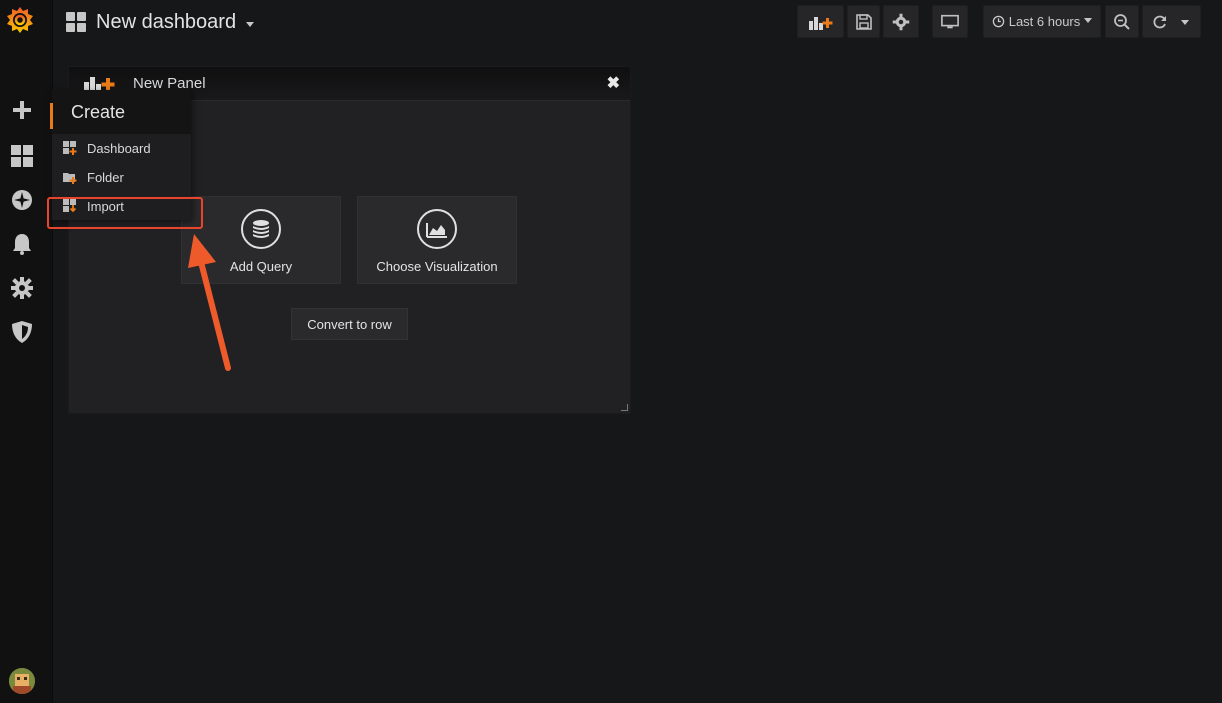 This screenshot has height=703, width=1222. What do you see at coordinates (998, 21) in the screenshot?
I see `clock-icon` at bounding box center [998, 21].